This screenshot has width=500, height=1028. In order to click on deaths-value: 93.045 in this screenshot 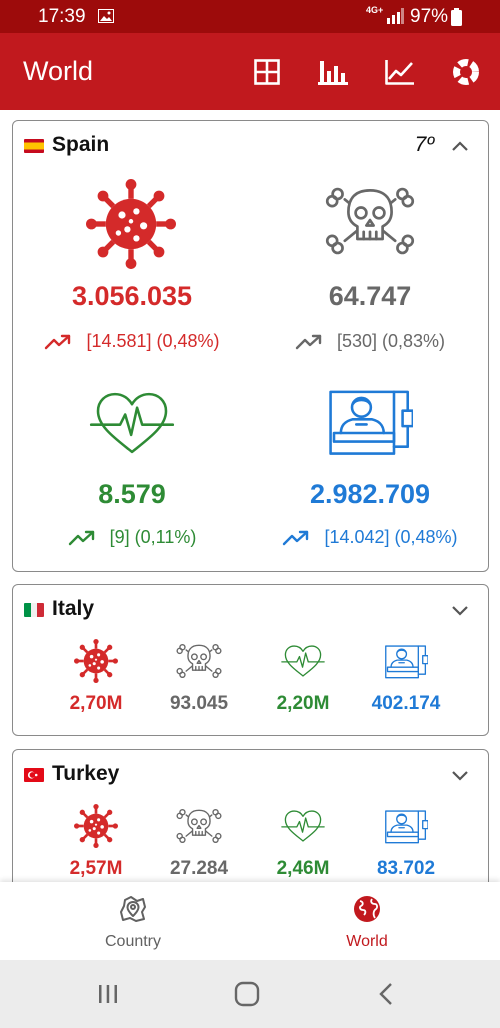, I will do `click(199, 703)`.